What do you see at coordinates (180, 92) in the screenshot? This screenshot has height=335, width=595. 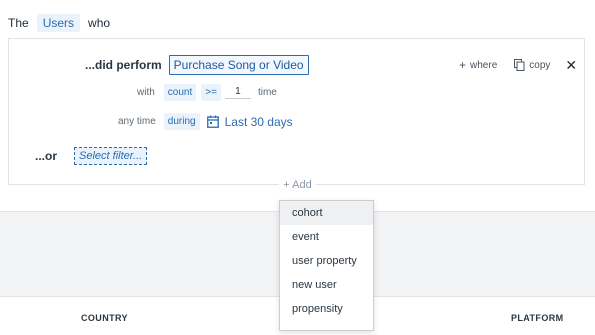 I see `metric-selector: count` at bounding box center [180, 92].